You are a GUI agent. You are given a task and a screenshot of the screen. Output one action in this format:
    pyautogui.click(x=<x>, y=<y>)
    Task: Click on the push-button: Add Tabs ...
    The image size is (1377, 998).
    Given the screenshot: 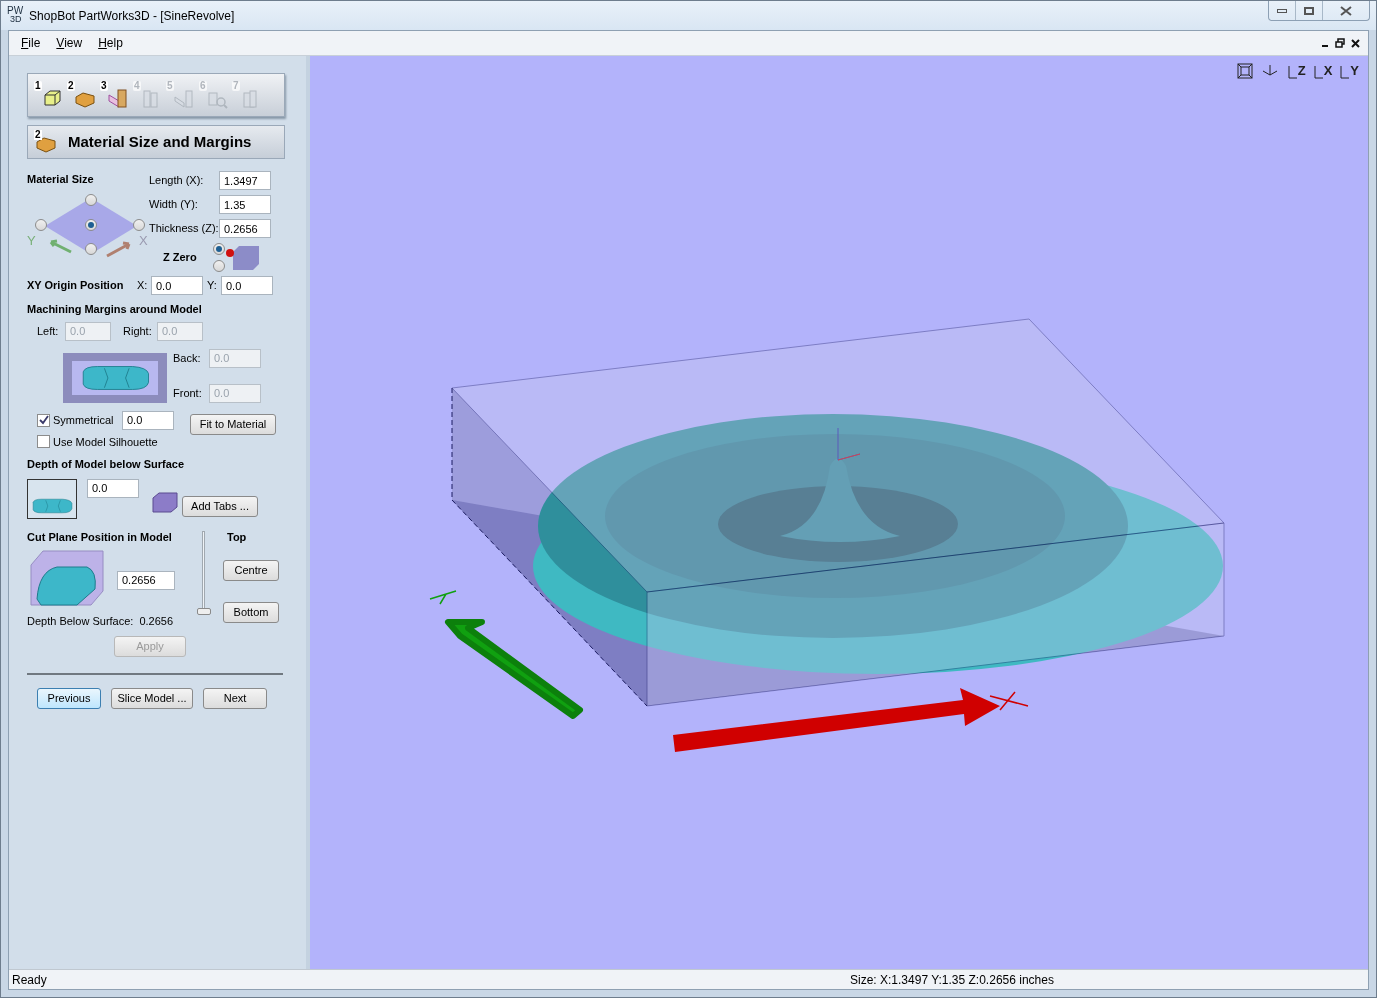 What is the action you would take?
    pyautogui.click(x=220, y=506)
    